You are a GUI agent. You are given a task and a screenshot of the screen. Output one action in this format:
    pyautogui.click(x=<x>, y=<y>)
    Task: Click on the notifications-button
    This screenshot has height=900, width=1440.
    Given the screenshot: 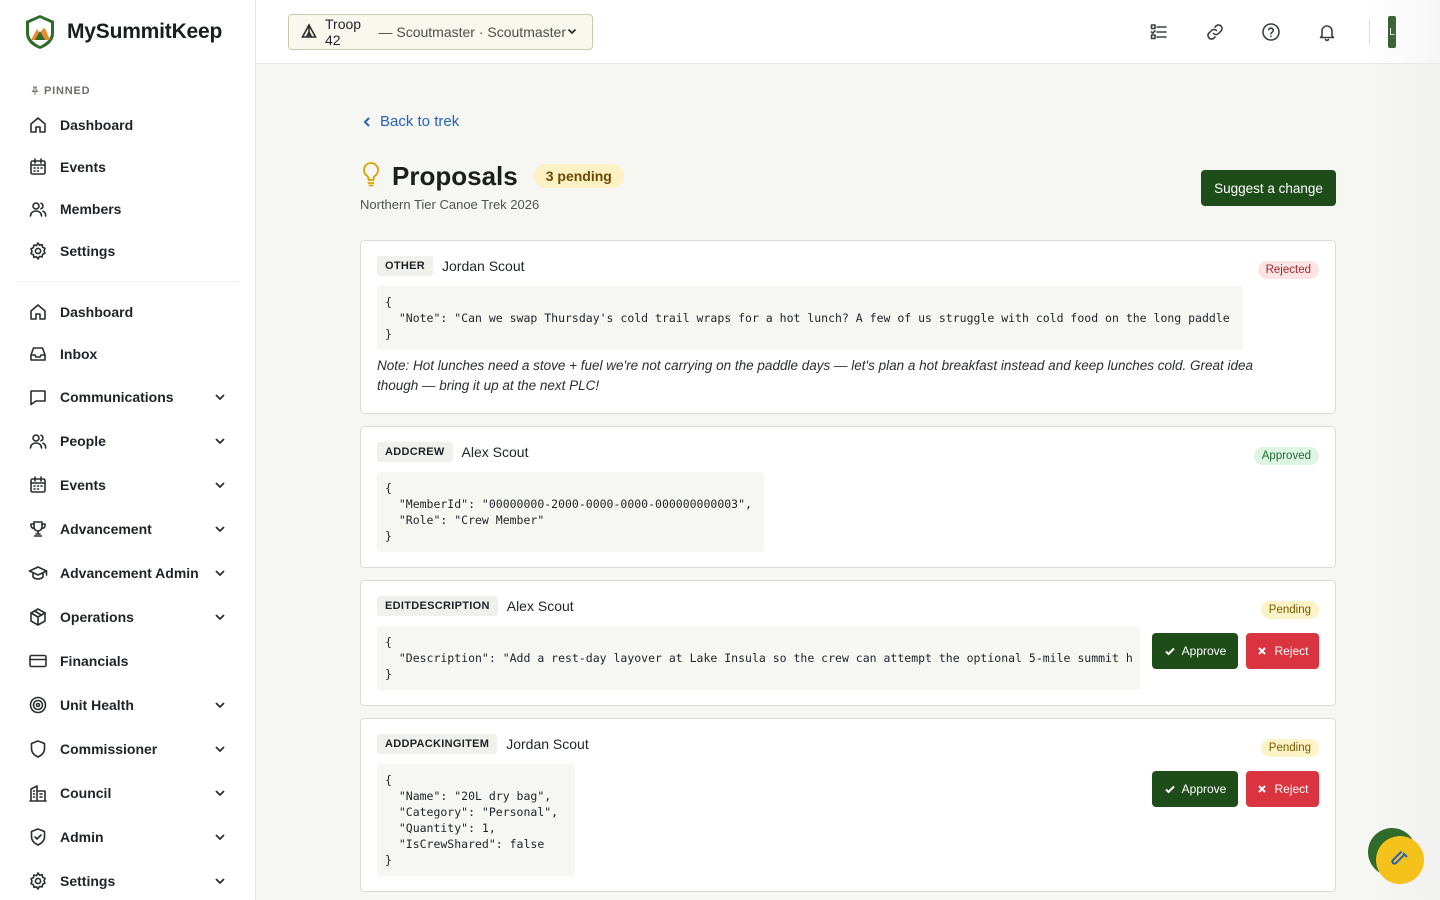 What is the action you would take?
    pyautogui.click(x=1327, y=32)
    